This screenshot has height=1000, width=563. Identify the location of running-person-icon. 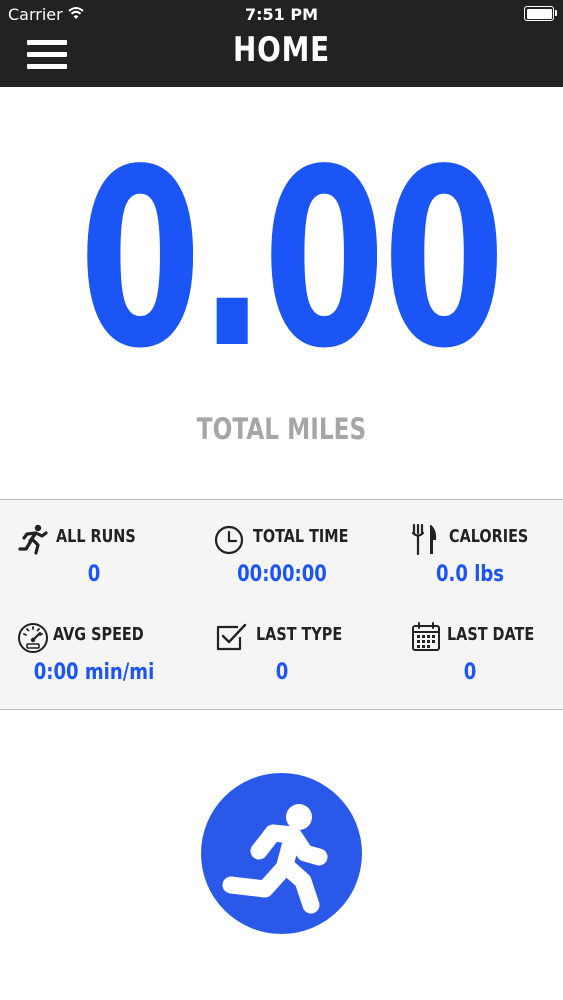
(275, 859).